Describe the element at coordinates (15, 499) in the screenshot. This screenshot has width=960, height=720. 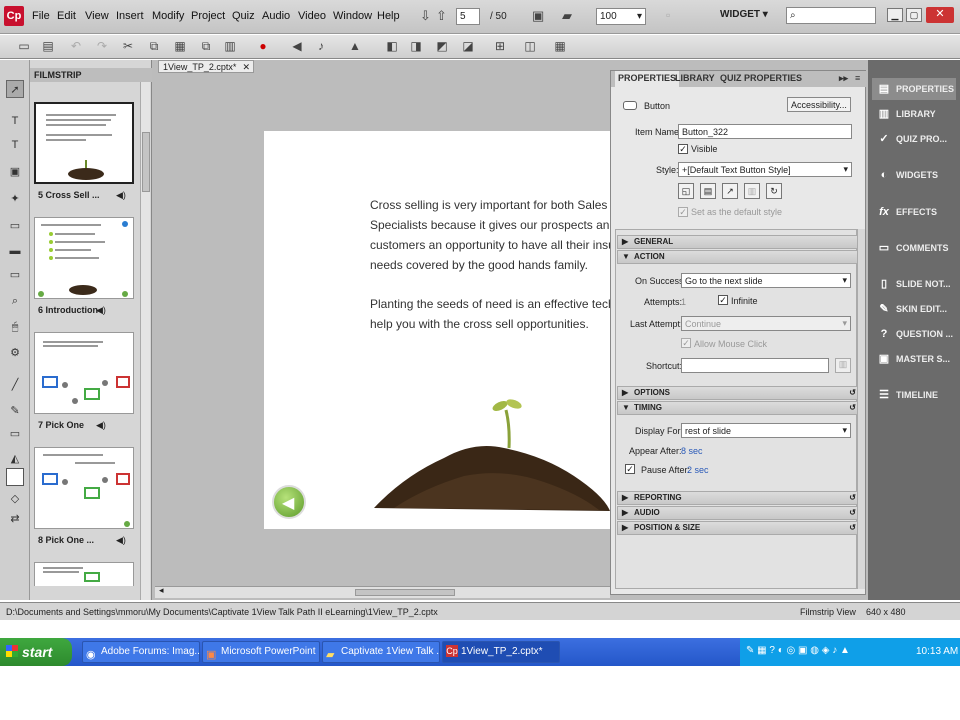
I see `stroke-tool-icon: ◇` at that location.